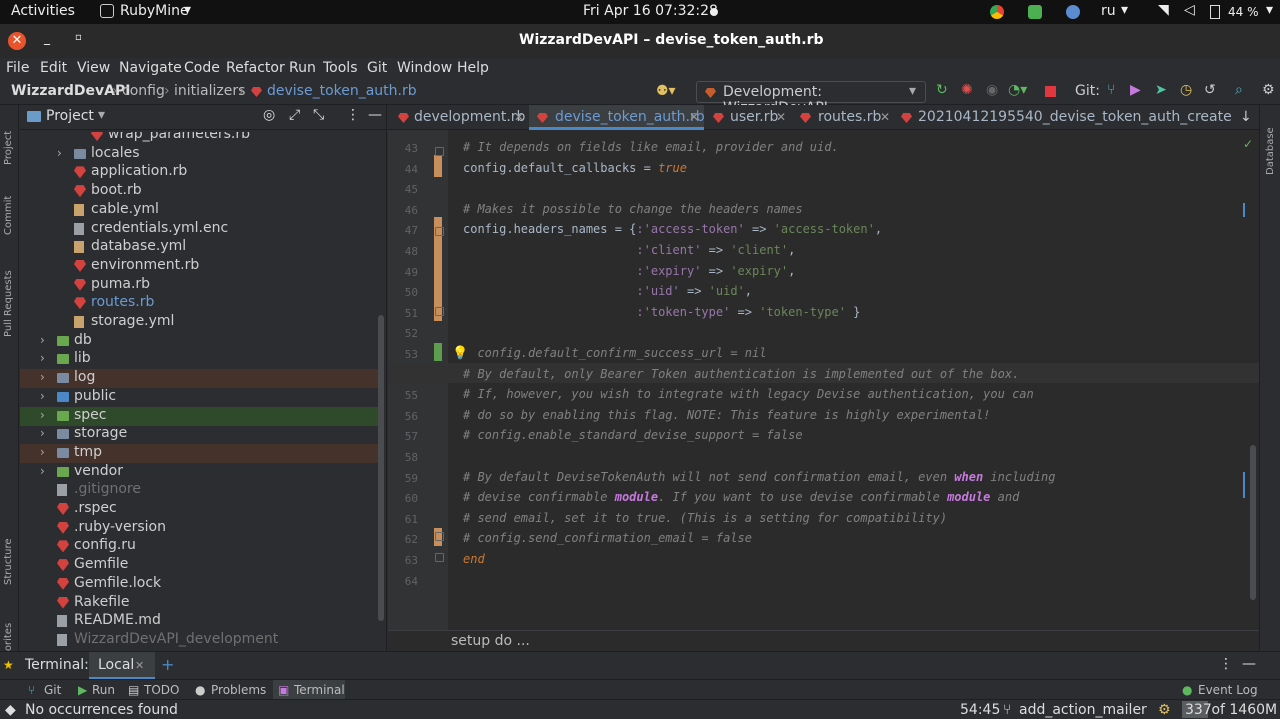  Describe the element at coordinates (43, 11) in the screenshot. I see `activities-button: Activities` at that location.